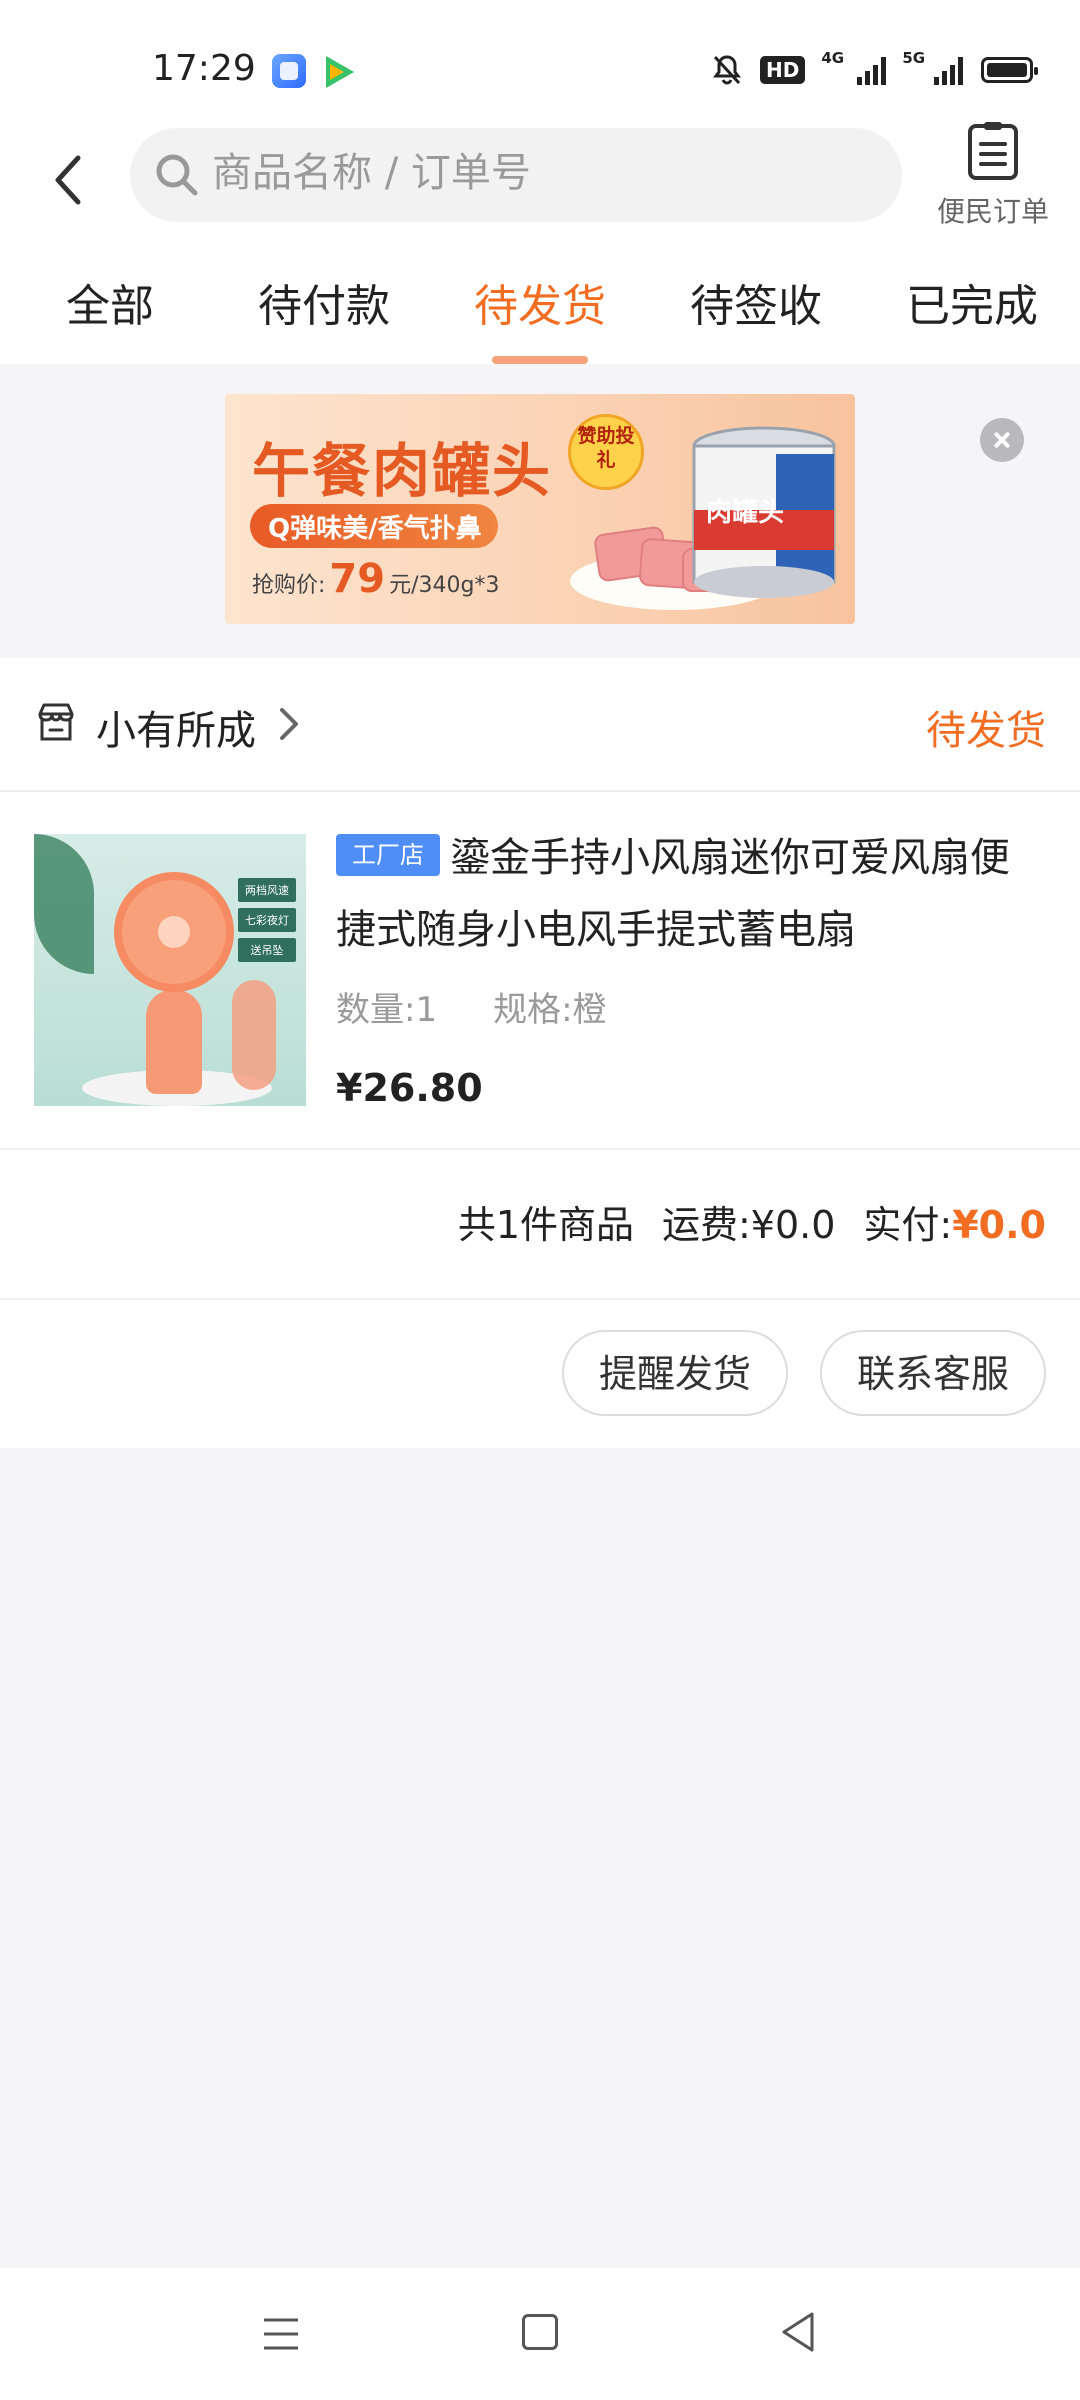  What do you see at coordinates (1002, 440) in the screenshot?
I see `close-banner-icon` at bounding box center [1002, 440].